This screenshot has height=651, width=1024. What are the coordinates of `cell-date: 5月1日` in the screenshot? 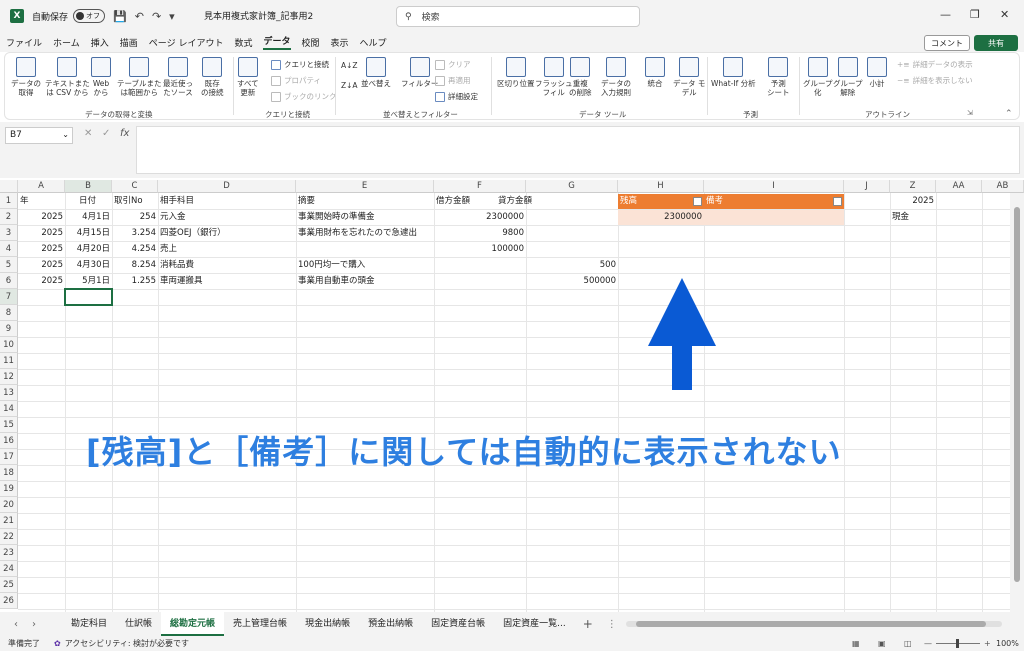 It's located at (88, 281).